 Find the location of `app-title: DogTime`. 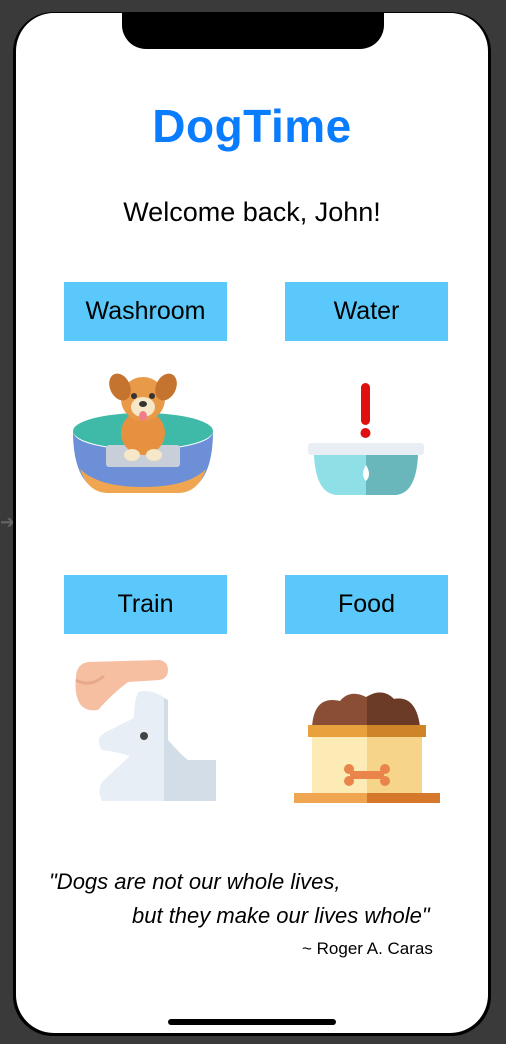

app-title: DogTime is located at coordinates (252, 126).